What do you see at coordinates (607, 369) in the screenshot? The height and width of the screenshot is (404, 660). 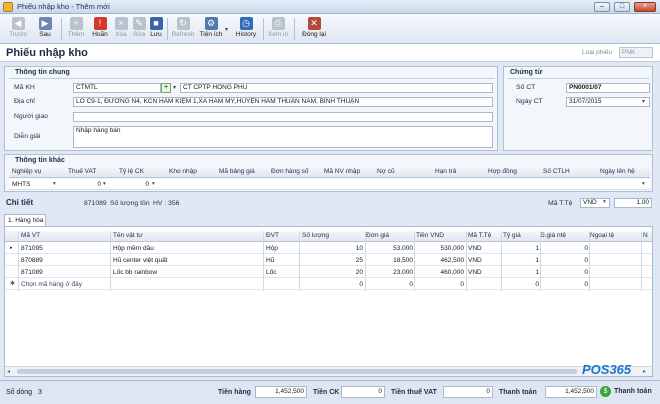 I see `brand-name: POS365` at bounding box center [607, 369].